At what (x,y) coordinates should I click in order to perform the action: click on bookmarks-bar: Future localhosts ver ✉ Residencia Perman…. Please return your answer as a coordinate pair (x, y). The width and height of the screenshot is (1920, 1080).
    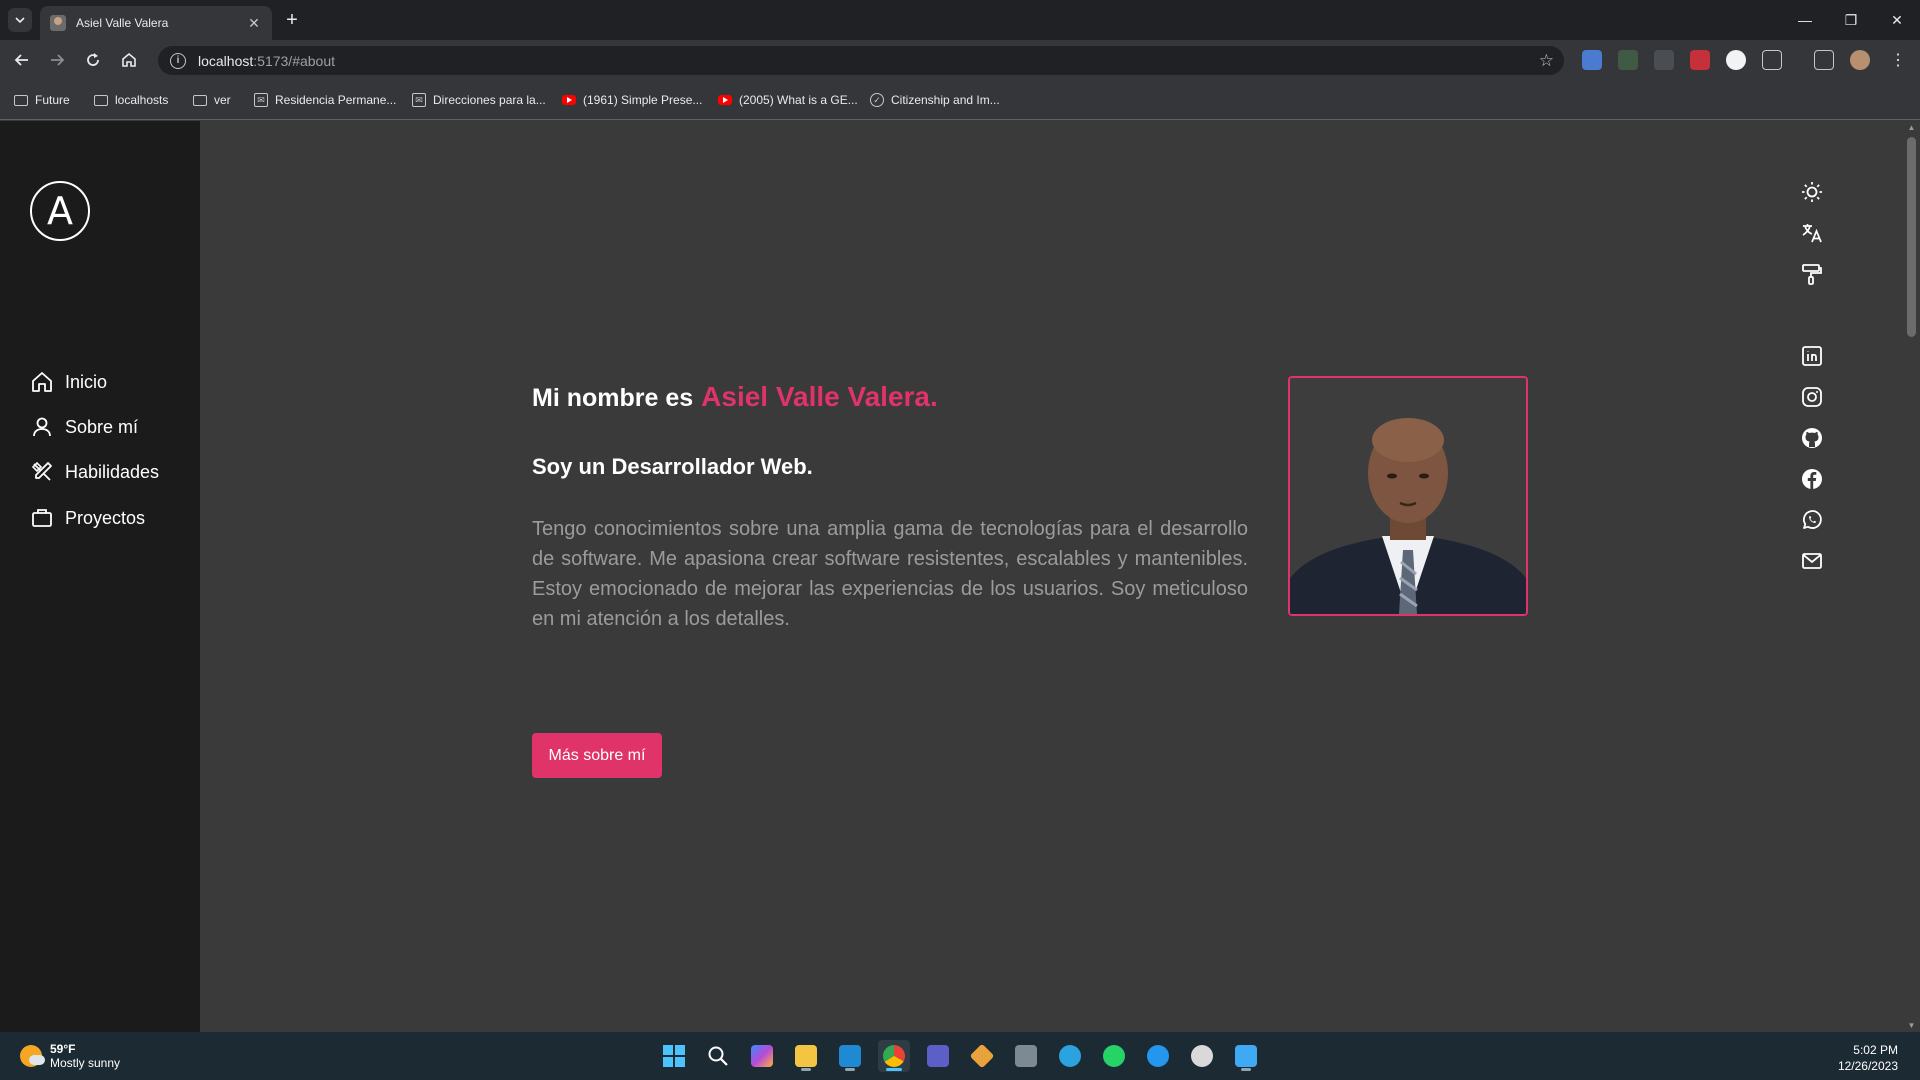
    Looking at the image, I should click on (960, 100).